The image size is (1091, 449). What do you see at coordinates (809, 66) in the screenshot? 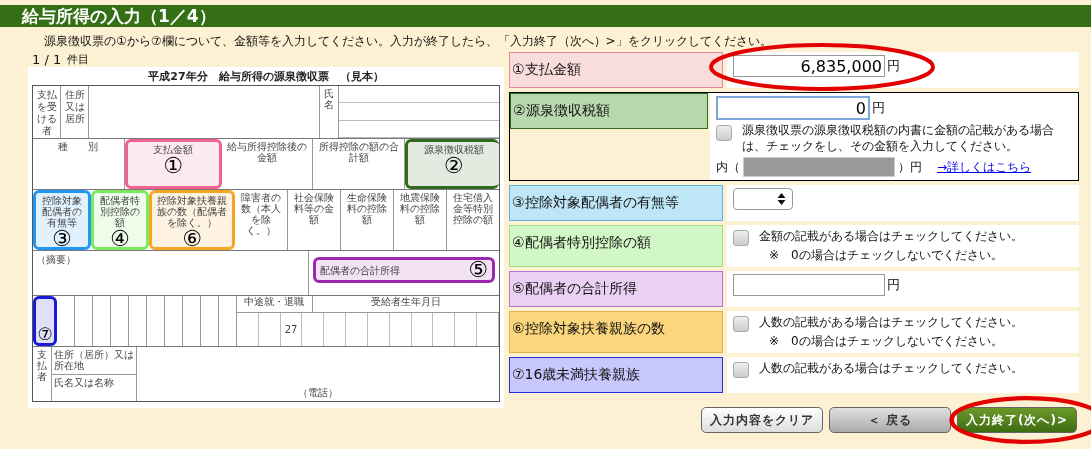
I see `amount-input: 6,835,000` at bounding box center [809, 66].